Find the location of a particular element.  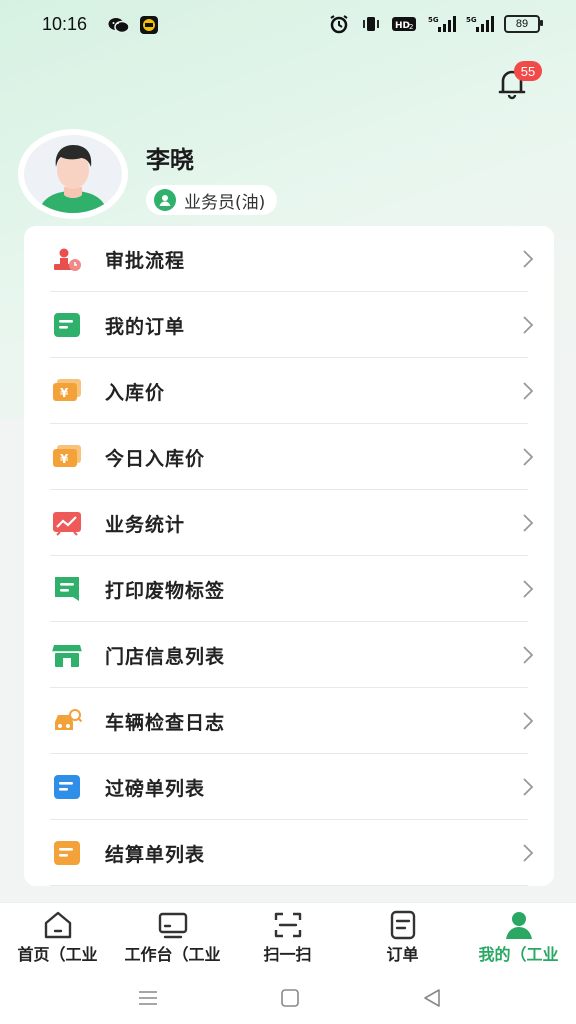

approval-stamp-icon is located at coordinates (67, 259).